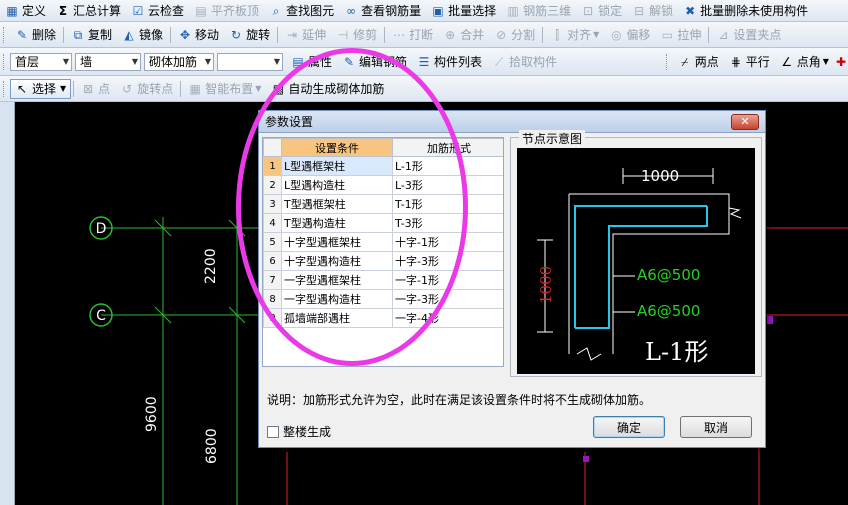 This screenshot has height=505, width=848. What do you see at coordinates (841, 62) in the screenshot?
I see `more-button: ✚` at bounding box center [841, 62].